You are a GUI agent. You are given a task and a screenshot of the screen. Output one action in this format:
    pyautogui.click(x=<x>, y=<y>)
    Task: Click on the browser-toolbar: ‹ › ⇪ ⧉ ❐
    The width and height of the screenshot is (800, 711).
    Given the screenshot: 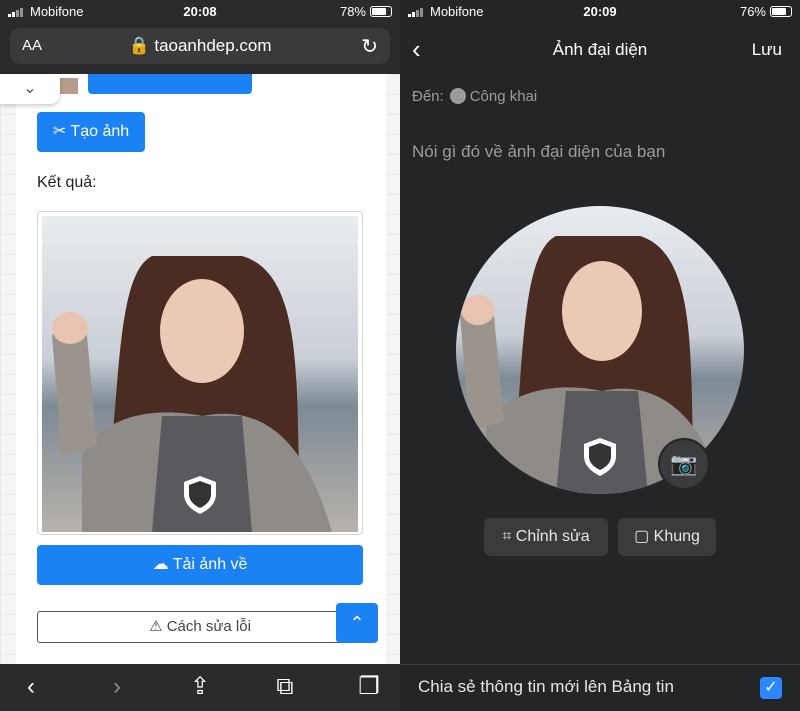 What is the action you would take?
    pyautogui.click(x=200, y=687)
    